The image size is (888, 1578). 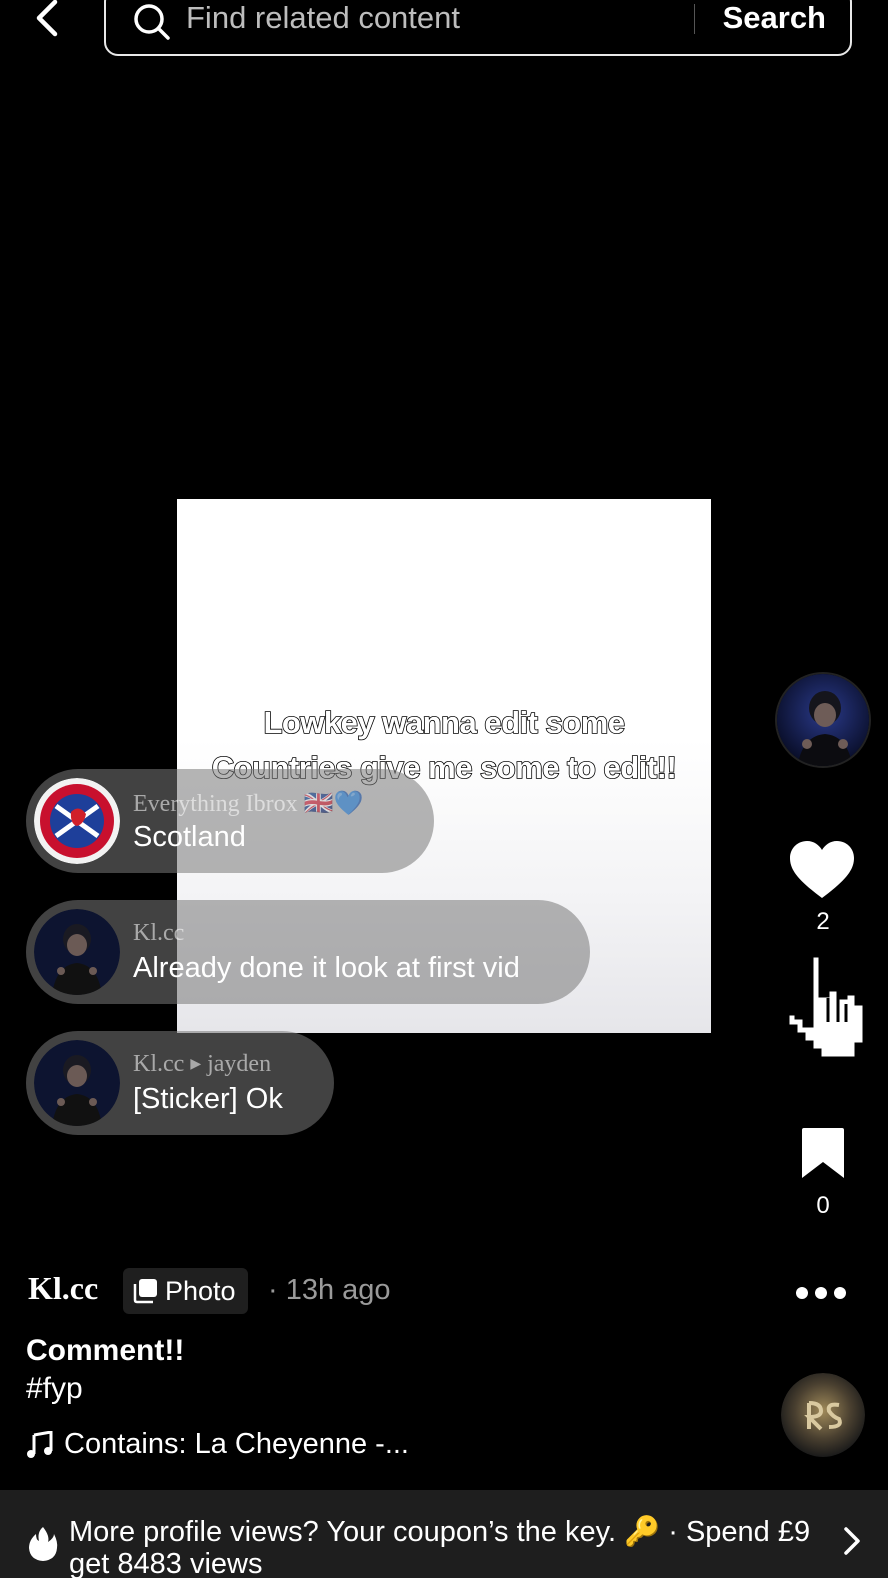 I want to click on comment-text: Already done it look at first vid, so click(x=326, y=968).